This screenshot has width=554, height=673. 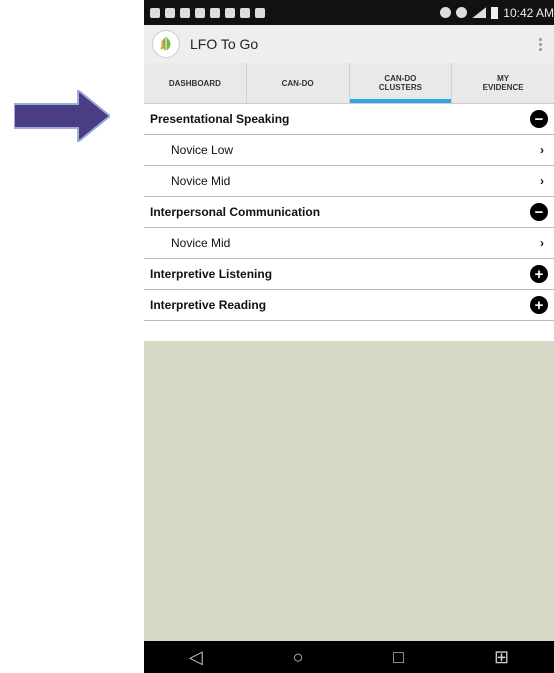 What do you see at coordinates (349, 657) in the screenshot?
I see `system-nav-bar: ◁ ○ □ ⊞` at bounding box center [349, 657].